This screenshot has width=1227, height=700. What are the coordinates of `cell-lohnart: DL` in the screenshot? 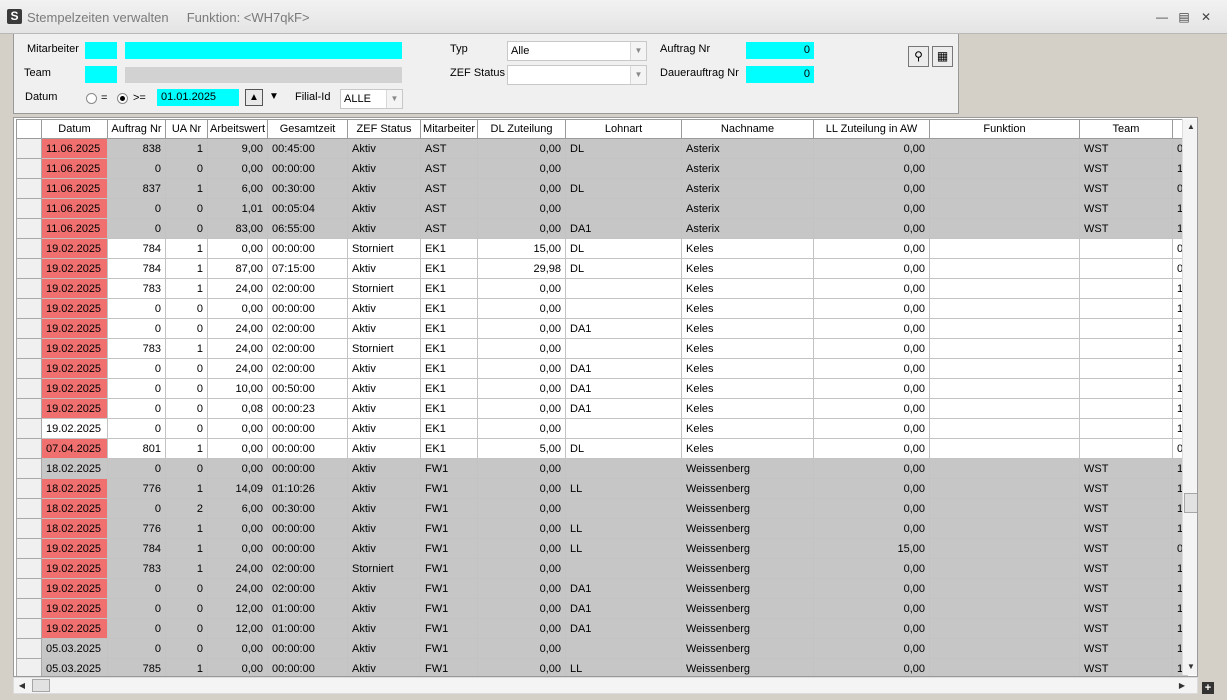 It's located at (623, 448).